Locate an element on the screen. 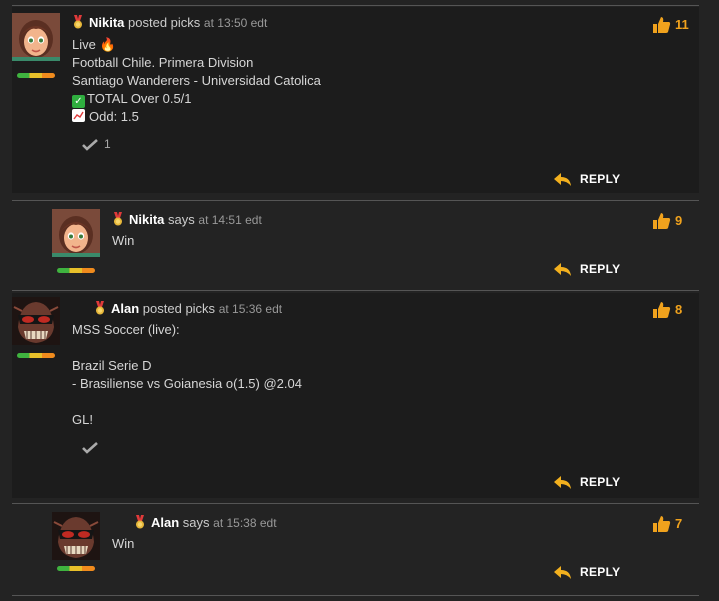 The image size is (719, 601). comment-header: Nikita says at 14:51 edt is located at coordinates (187, 219).